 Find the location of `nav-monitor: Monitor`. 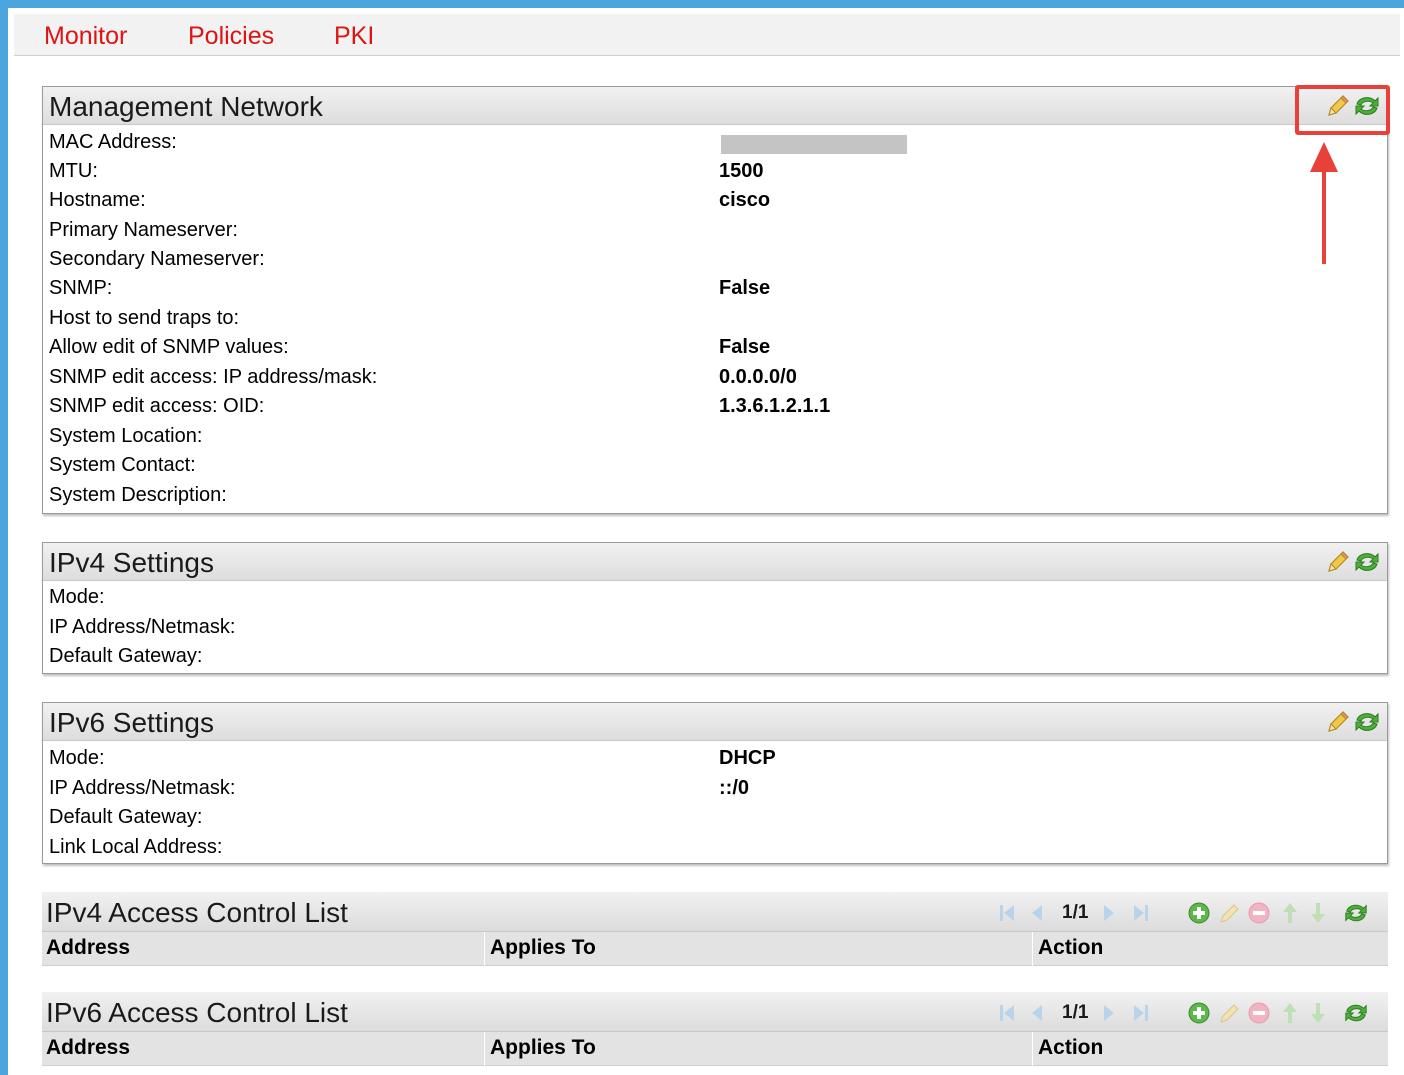

nav-monitor: Monitor is located at coordinates (85, 36).